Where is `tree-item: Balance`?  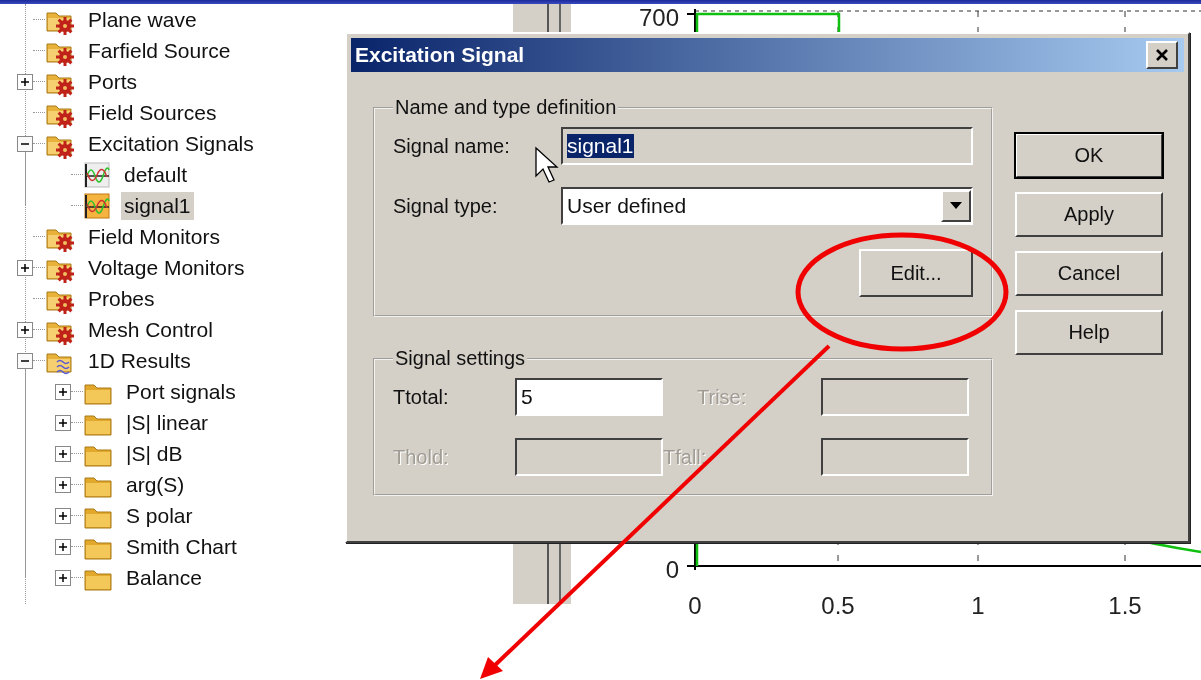 tree-item: Balance is located at coordinates (164, 577).